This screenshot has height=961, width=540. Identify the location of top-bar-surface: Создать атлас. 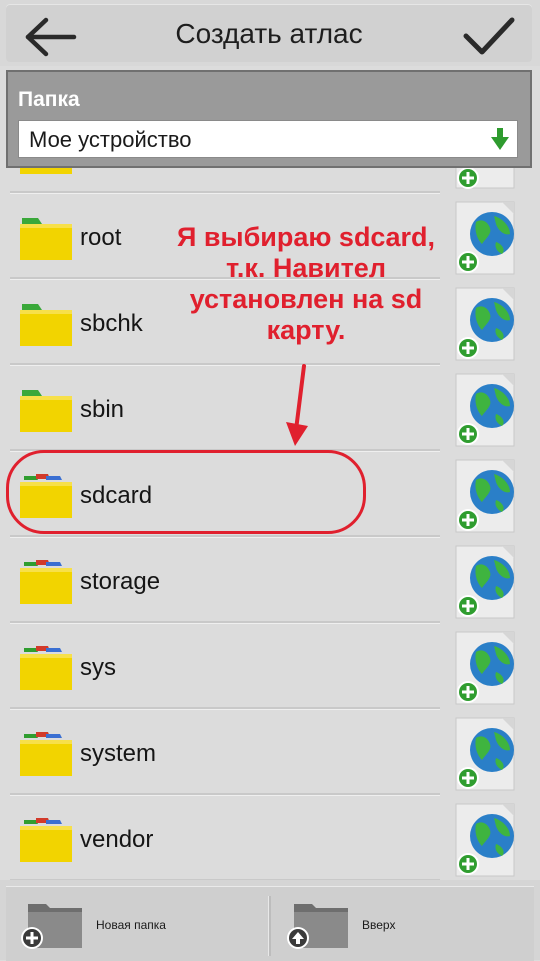
(269, 33).